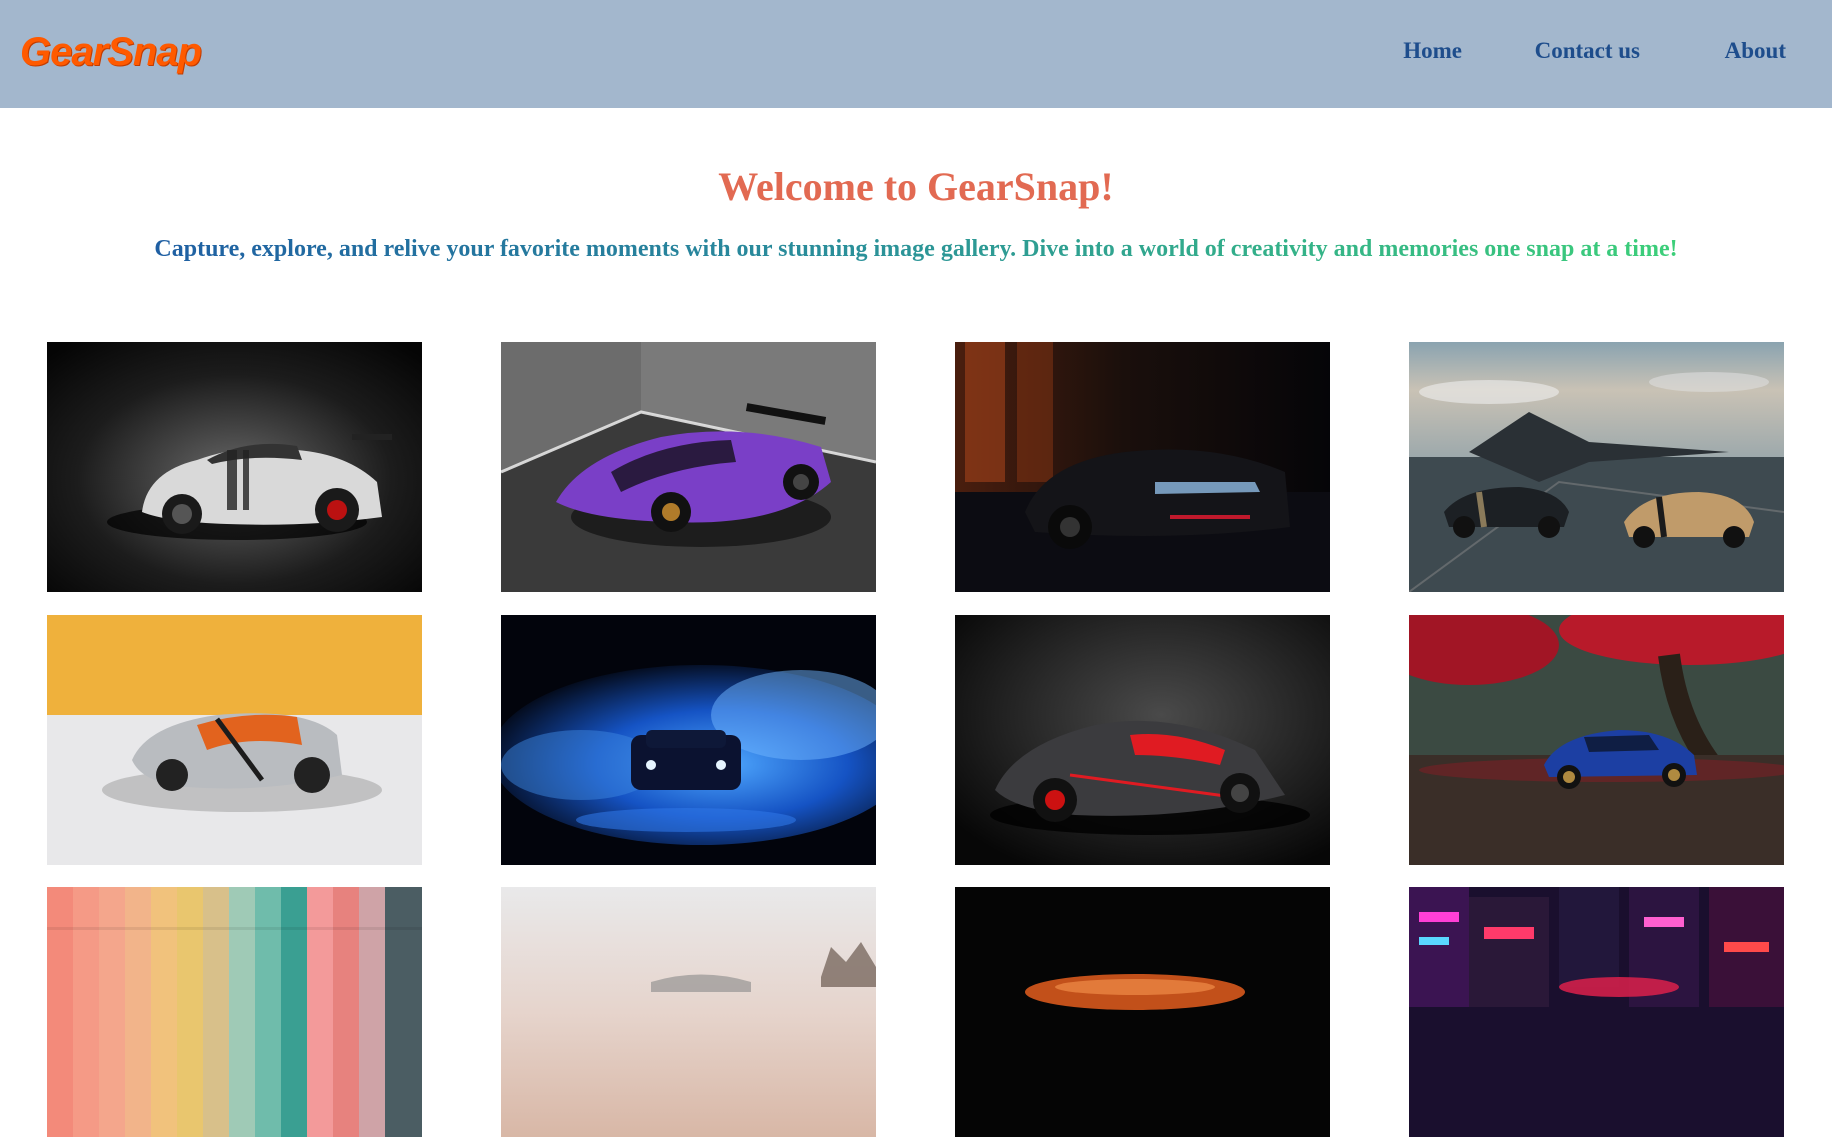 This screenshot has height=1137, width=1832. I want to click on datsun-autumn-photo, so click(1596, 740).